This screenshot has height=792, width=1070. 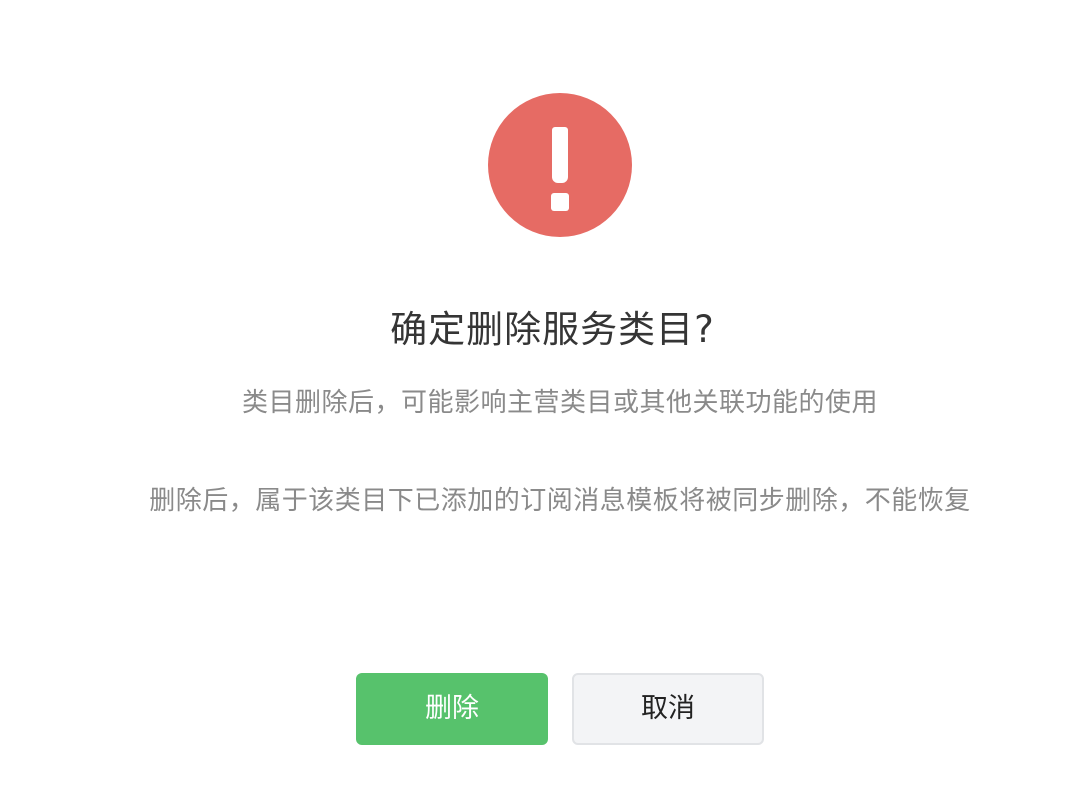 I want to click on cancel-button: 取消, so click(x=668, y=709).